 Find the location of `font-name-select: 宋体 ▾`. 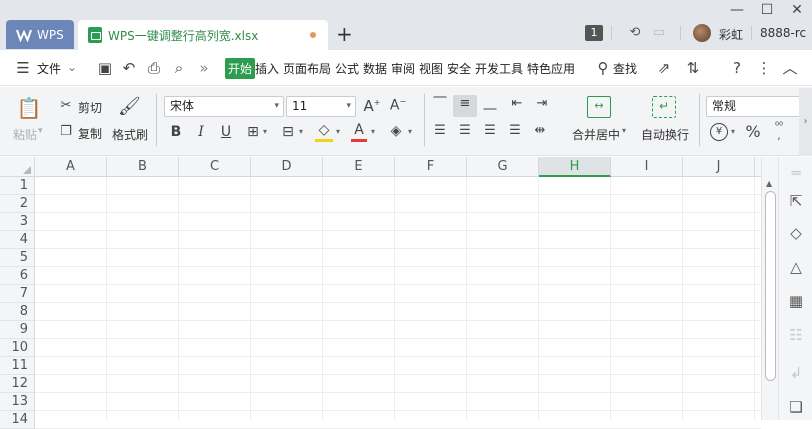

font-name-select: 宋体 ▾ is located at coordinates (224, 106).